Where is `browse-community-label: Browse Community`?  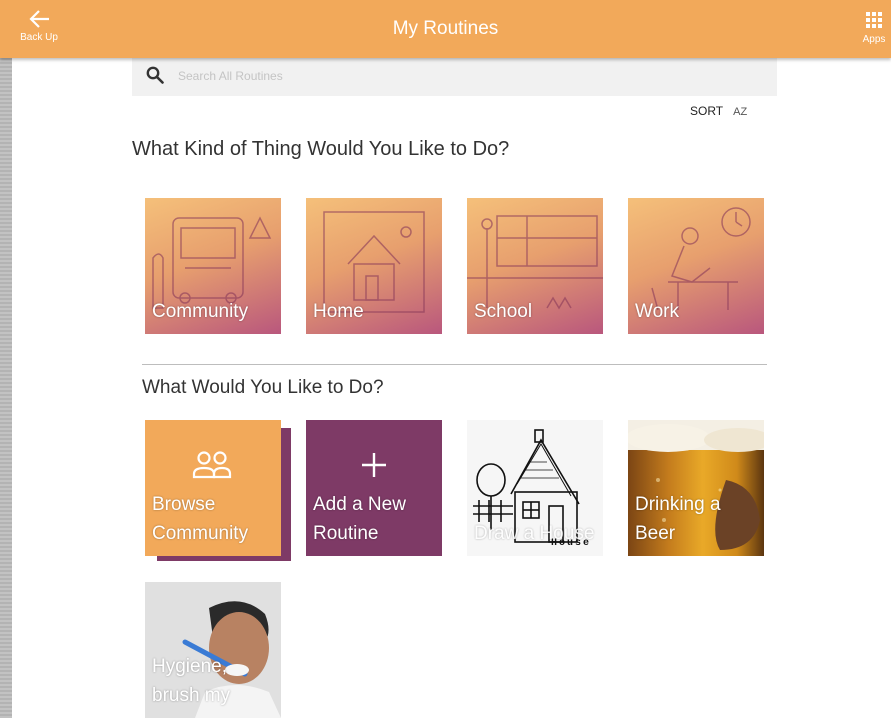
browse-community-label: Browse Community is located at coordinates (200, 519).